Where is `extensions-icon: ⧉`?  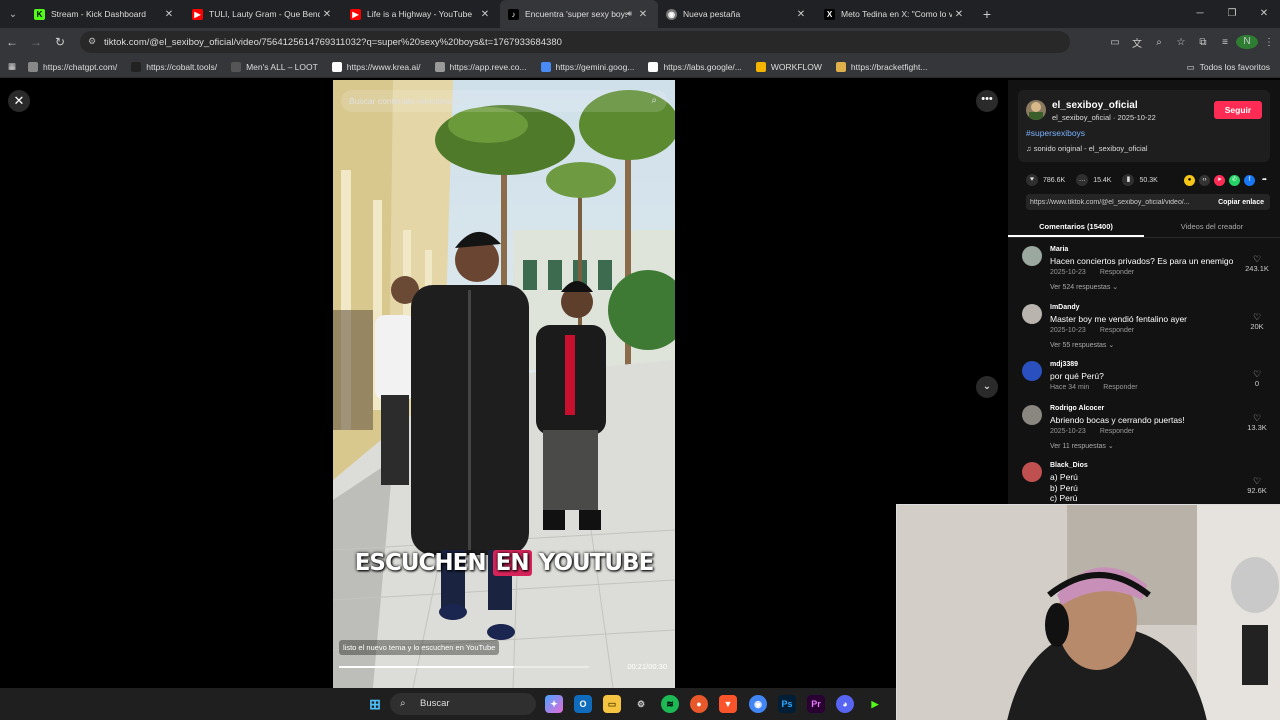 extensions-icon: ⧉ is located at coordinates (1203, 42).